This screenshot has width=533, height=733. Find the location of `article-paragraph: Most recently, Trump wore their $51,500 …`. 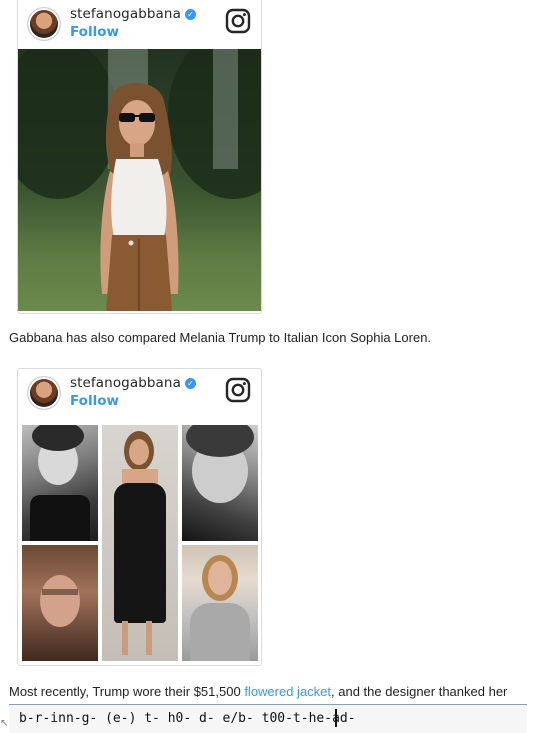

article-paragraph: Most recently, Trump wore their $51,500 … is located at coordinates (258, 691).